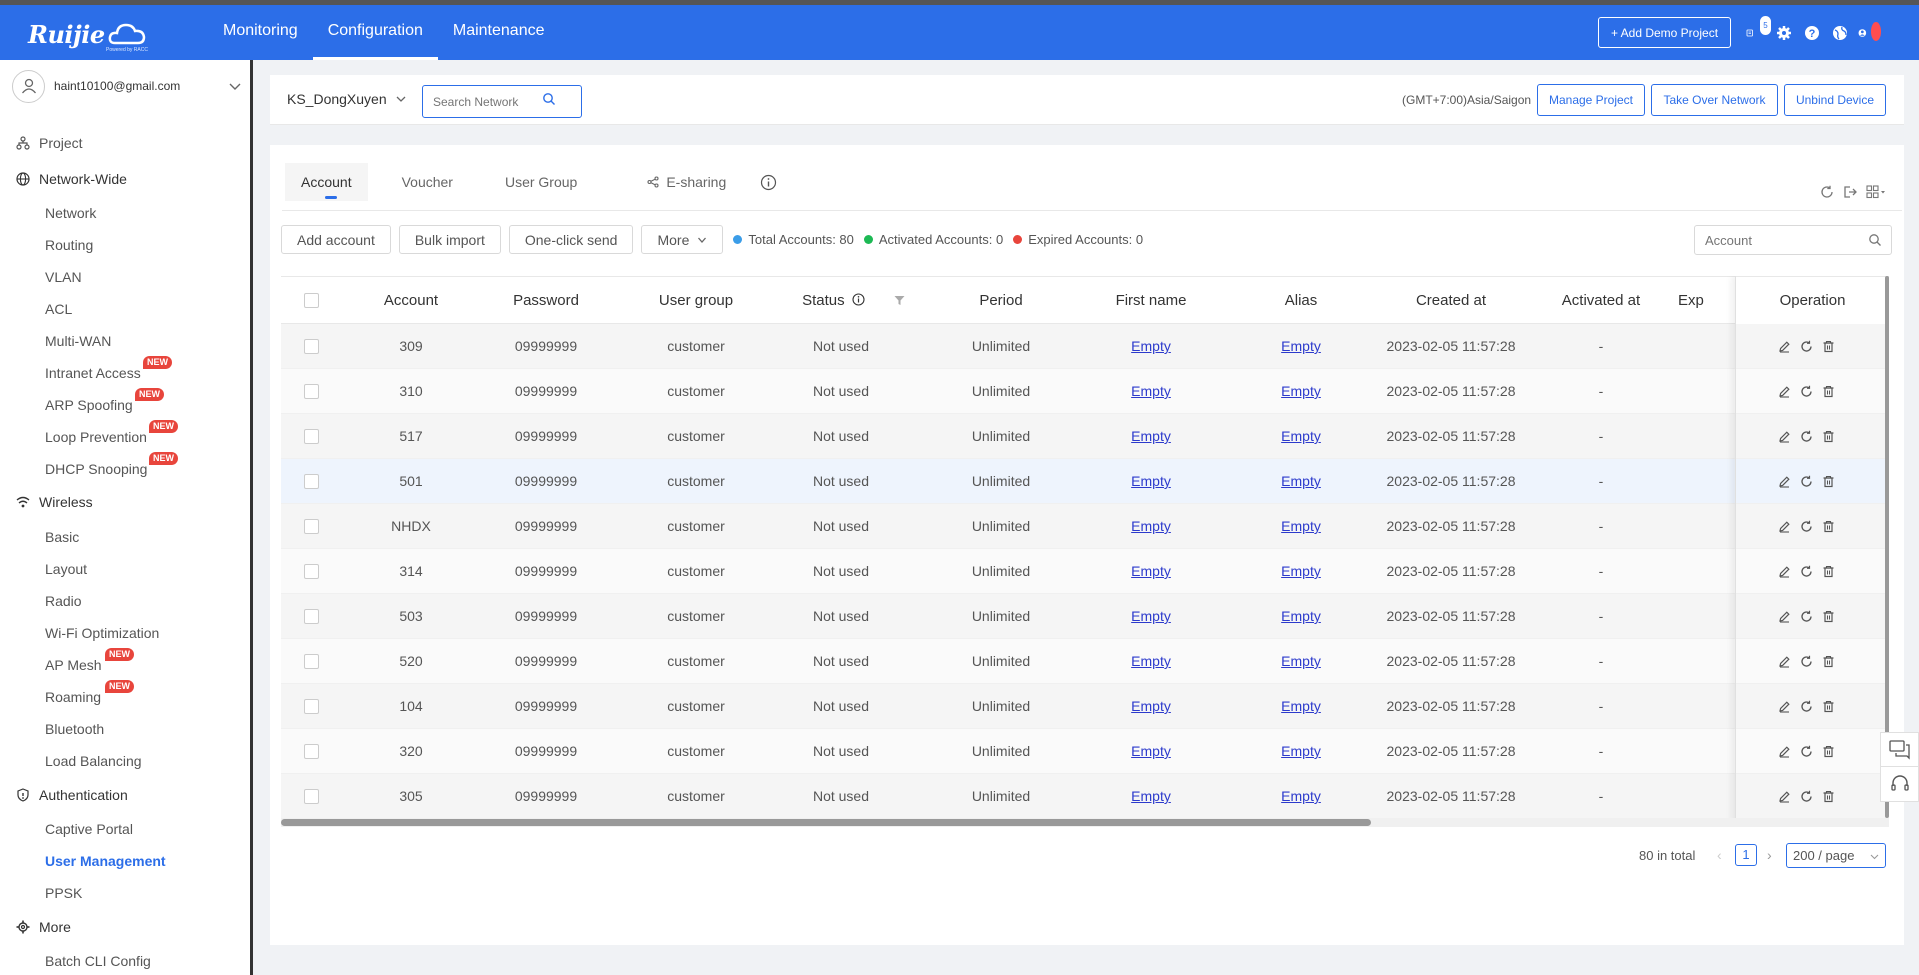  Describe the element at coordinates (1836, 855) in the screenshot. I see `page-size-select: 200 / page` at that location.